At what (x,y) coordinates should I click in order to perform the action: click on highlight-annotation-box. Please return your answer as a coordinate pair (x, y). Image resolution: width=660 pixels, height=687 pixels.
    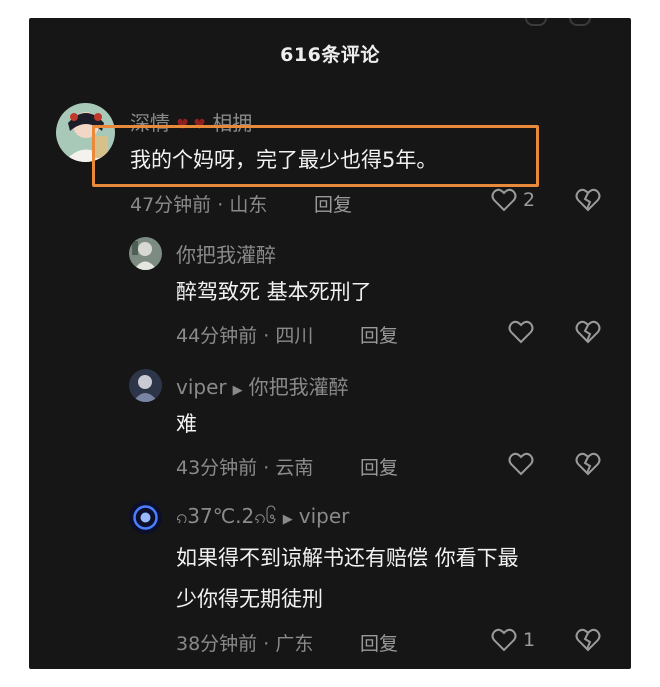
    Looking at the image, I should click on (315, 156).